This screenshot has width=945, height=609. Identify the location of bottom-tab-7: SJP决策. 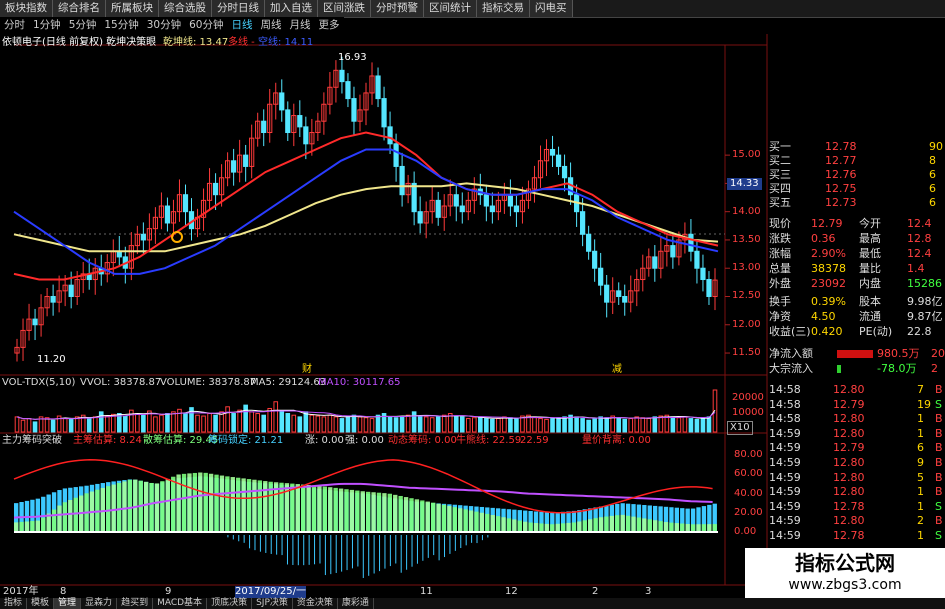
(272, 603).